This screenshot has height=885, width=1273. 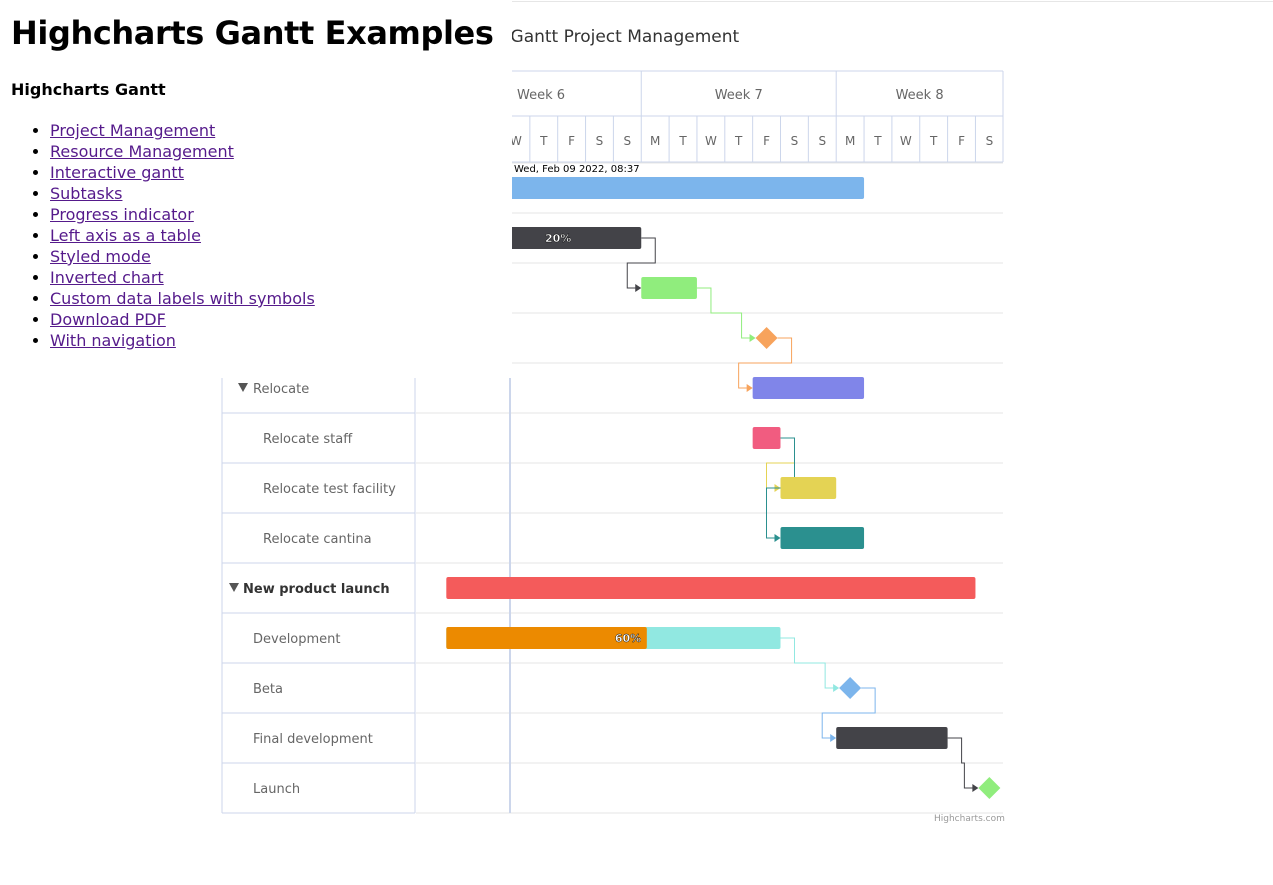 I want to click on link-styled-mode: Styled mode, so click(x=100, y=256).